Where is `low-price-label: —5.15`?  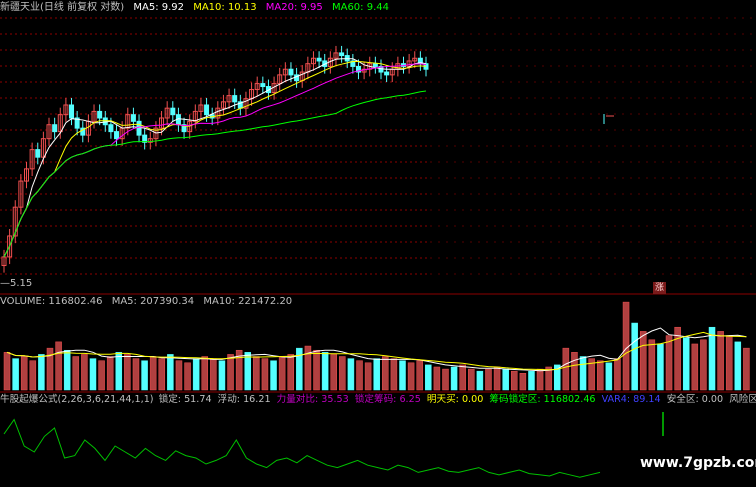
low-price-label: —5.15 is located at coordinates (16, 283).